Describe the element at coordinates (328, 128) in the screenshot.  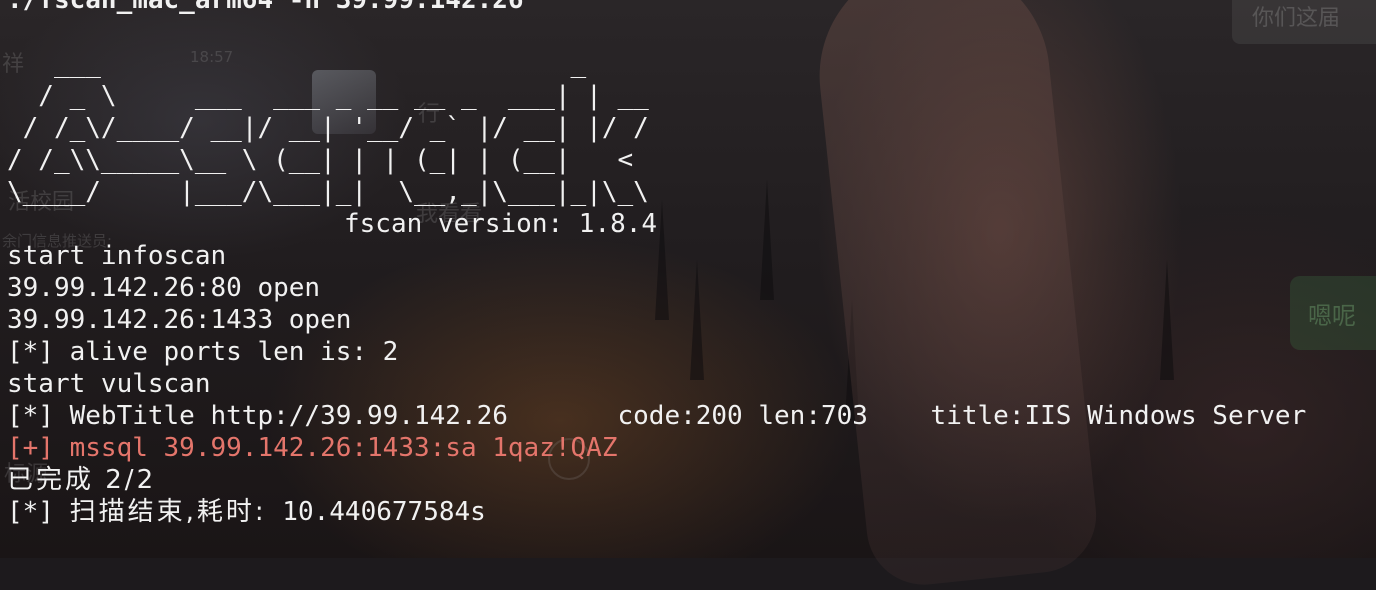
I see `banner-line: / /_\/____/ __|/ __| '__/ _` |/ __| |/ /` at that location.